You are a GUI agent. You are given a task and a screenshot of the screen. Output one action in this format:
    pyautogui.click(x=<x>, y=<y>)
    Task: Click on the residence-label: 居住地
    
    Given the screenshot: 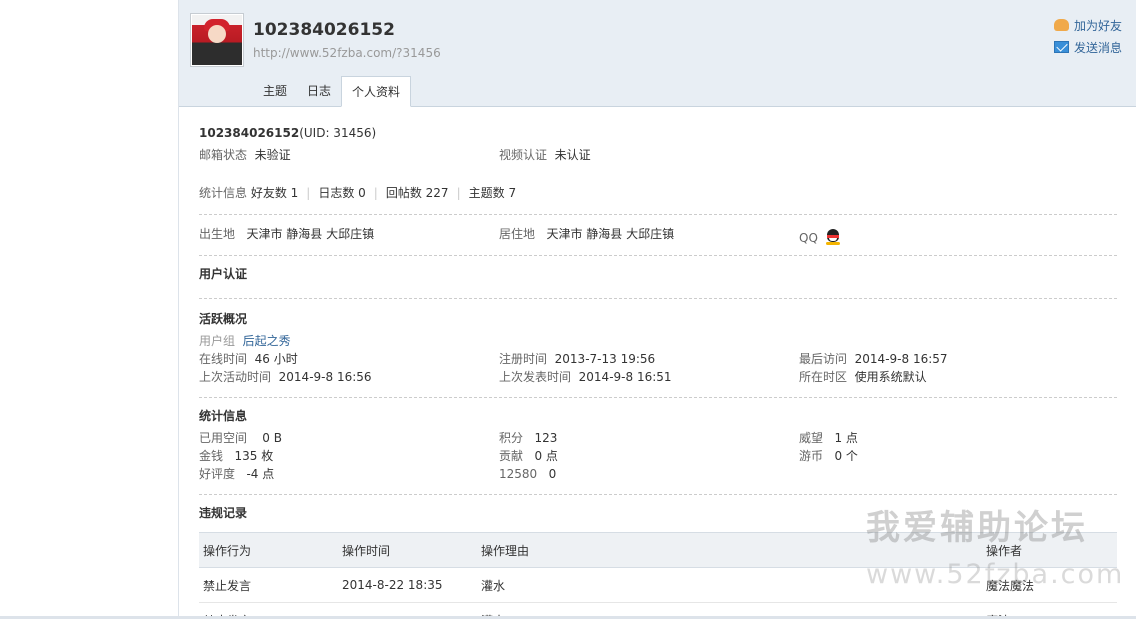 What is the action you would take?
    pyautogui.click(x=517, y=234)
    